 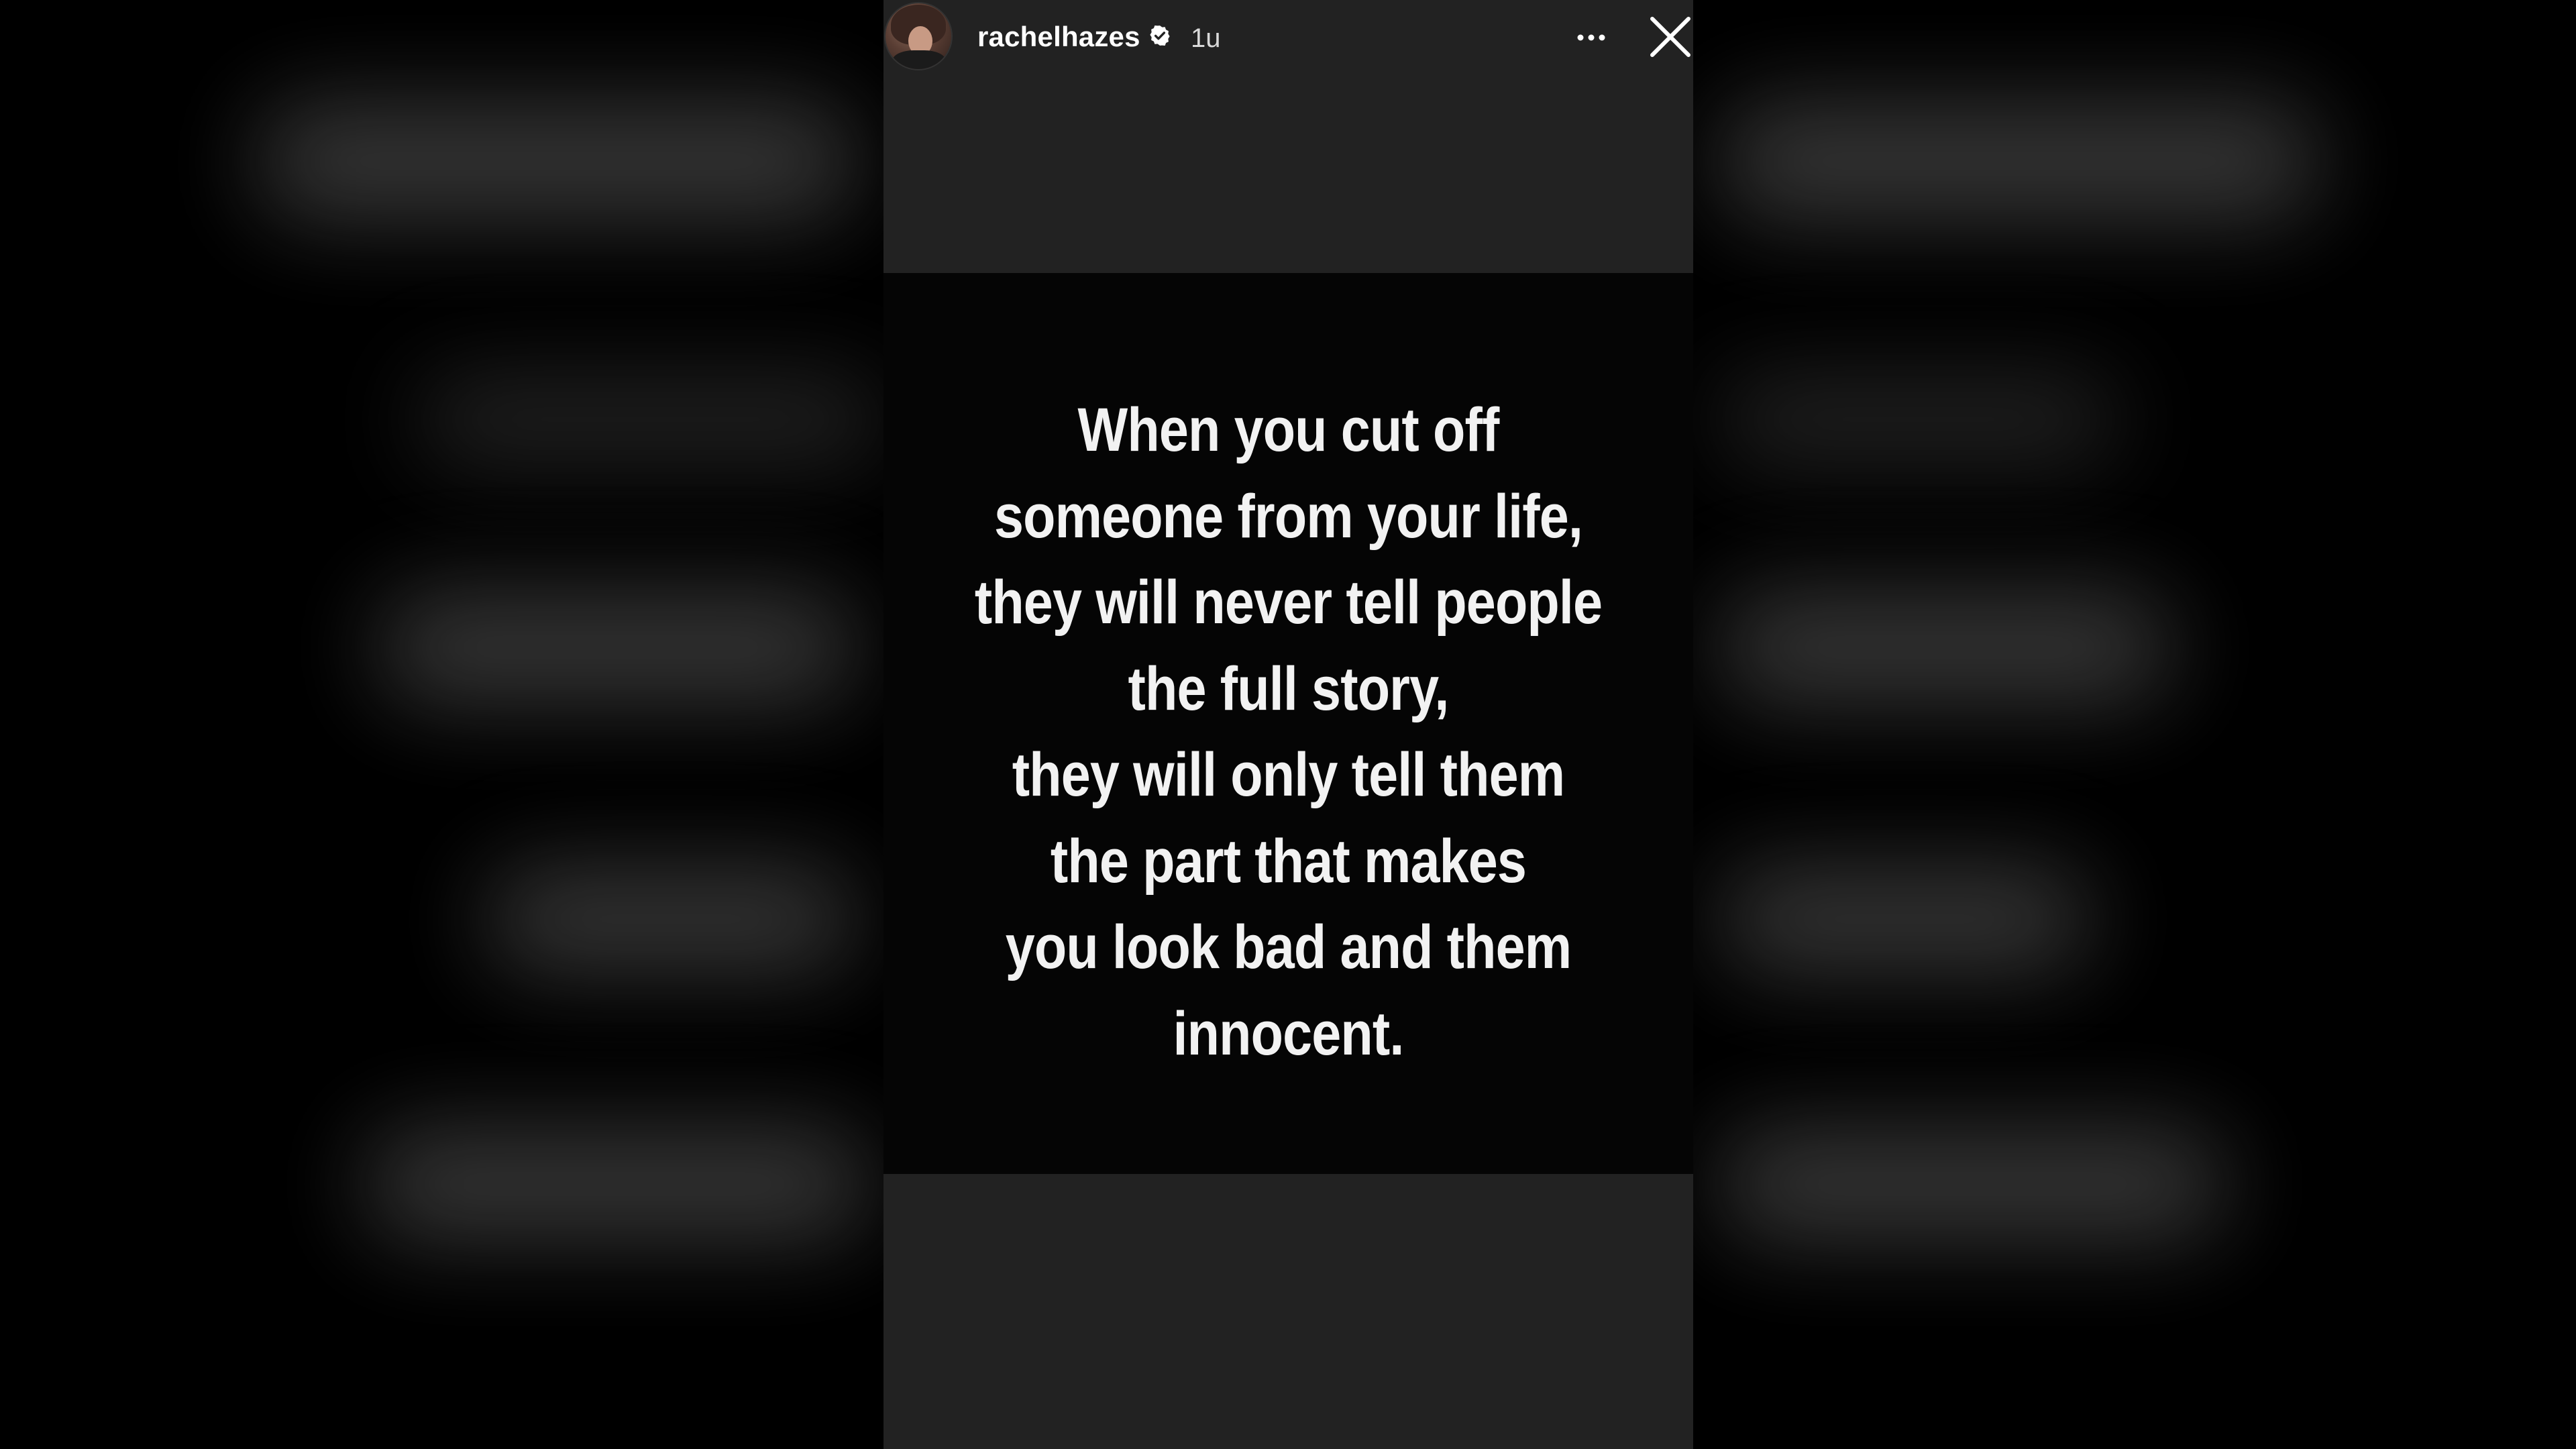 What do you see at coordinates (1160, 35) in the screenshot?
I see `verified-badge-icon` at bounding box center [1160, 35].